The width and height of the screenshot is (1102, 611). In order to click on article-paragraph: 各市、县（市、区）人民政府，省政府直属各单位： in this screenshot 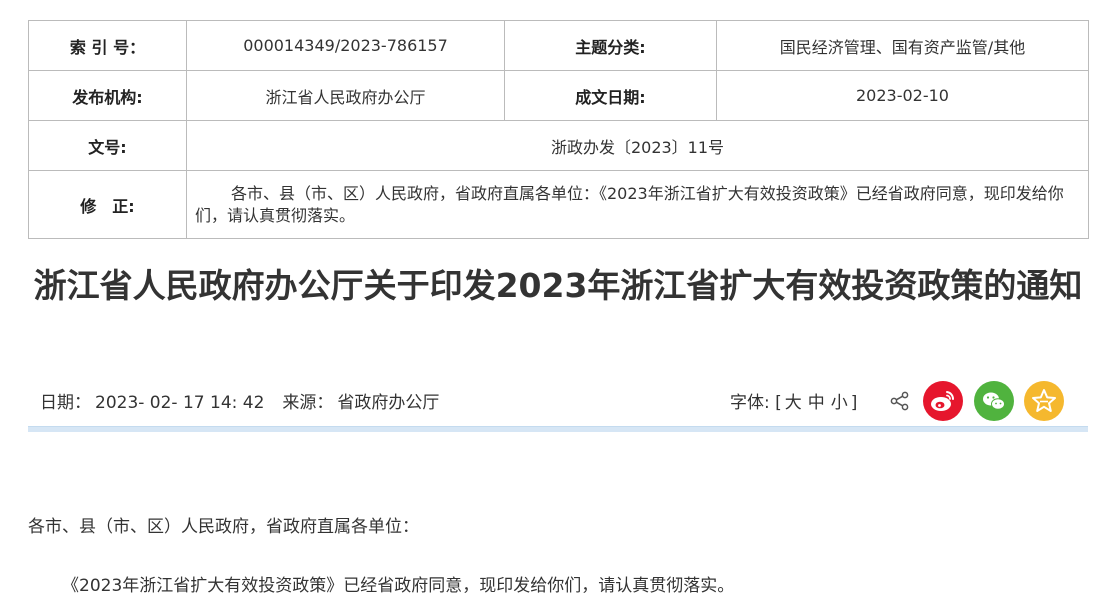, I will do `click(223, 527)`.